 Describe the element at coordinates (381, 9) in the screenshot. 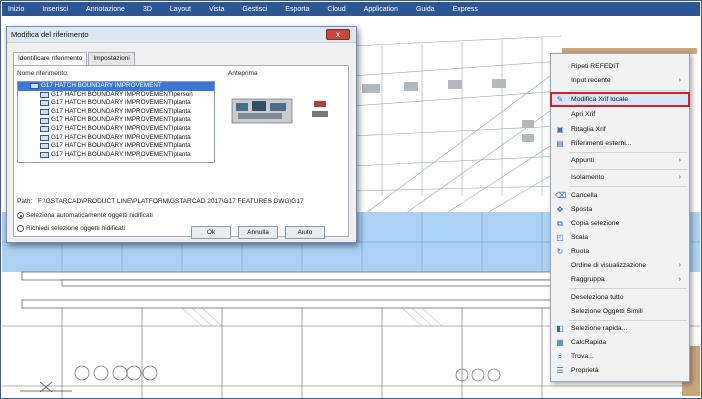

I see `menu-application: Application` at that location.